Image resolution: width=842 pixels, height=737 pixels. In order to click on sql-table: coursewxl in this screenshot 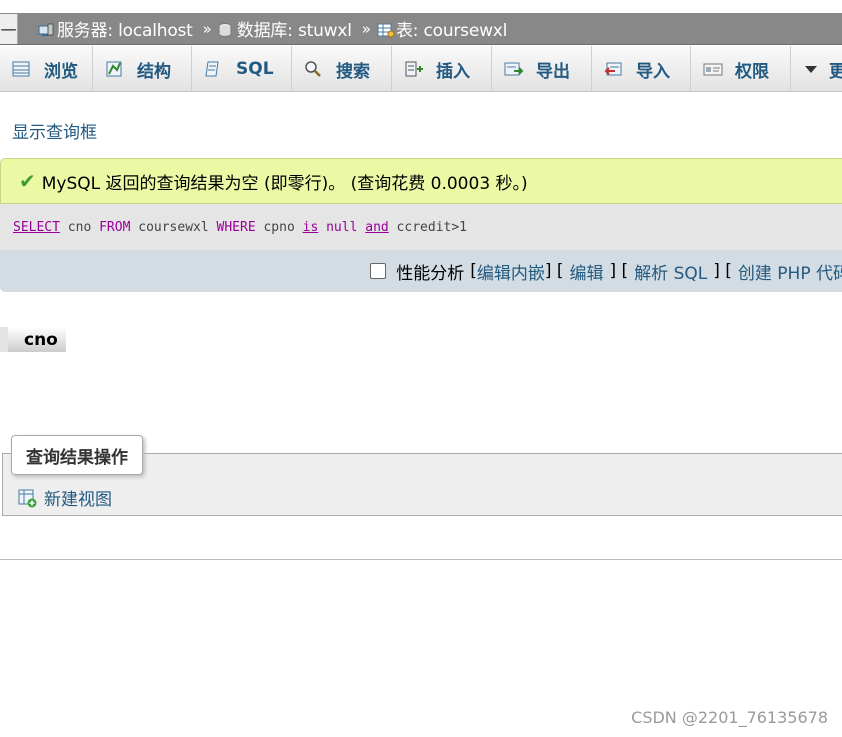, I will do `click(173, 227)`.